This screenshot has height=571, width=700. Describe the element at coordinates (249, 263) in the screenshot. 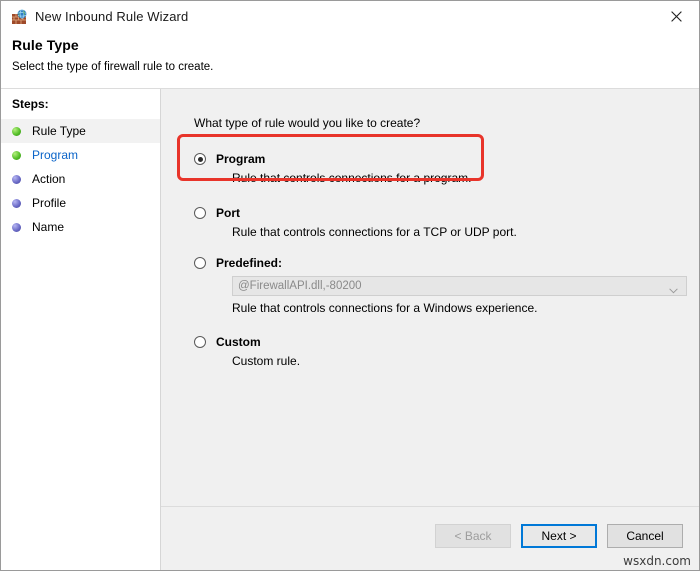

I see `option-label: Predefined:` at that location.